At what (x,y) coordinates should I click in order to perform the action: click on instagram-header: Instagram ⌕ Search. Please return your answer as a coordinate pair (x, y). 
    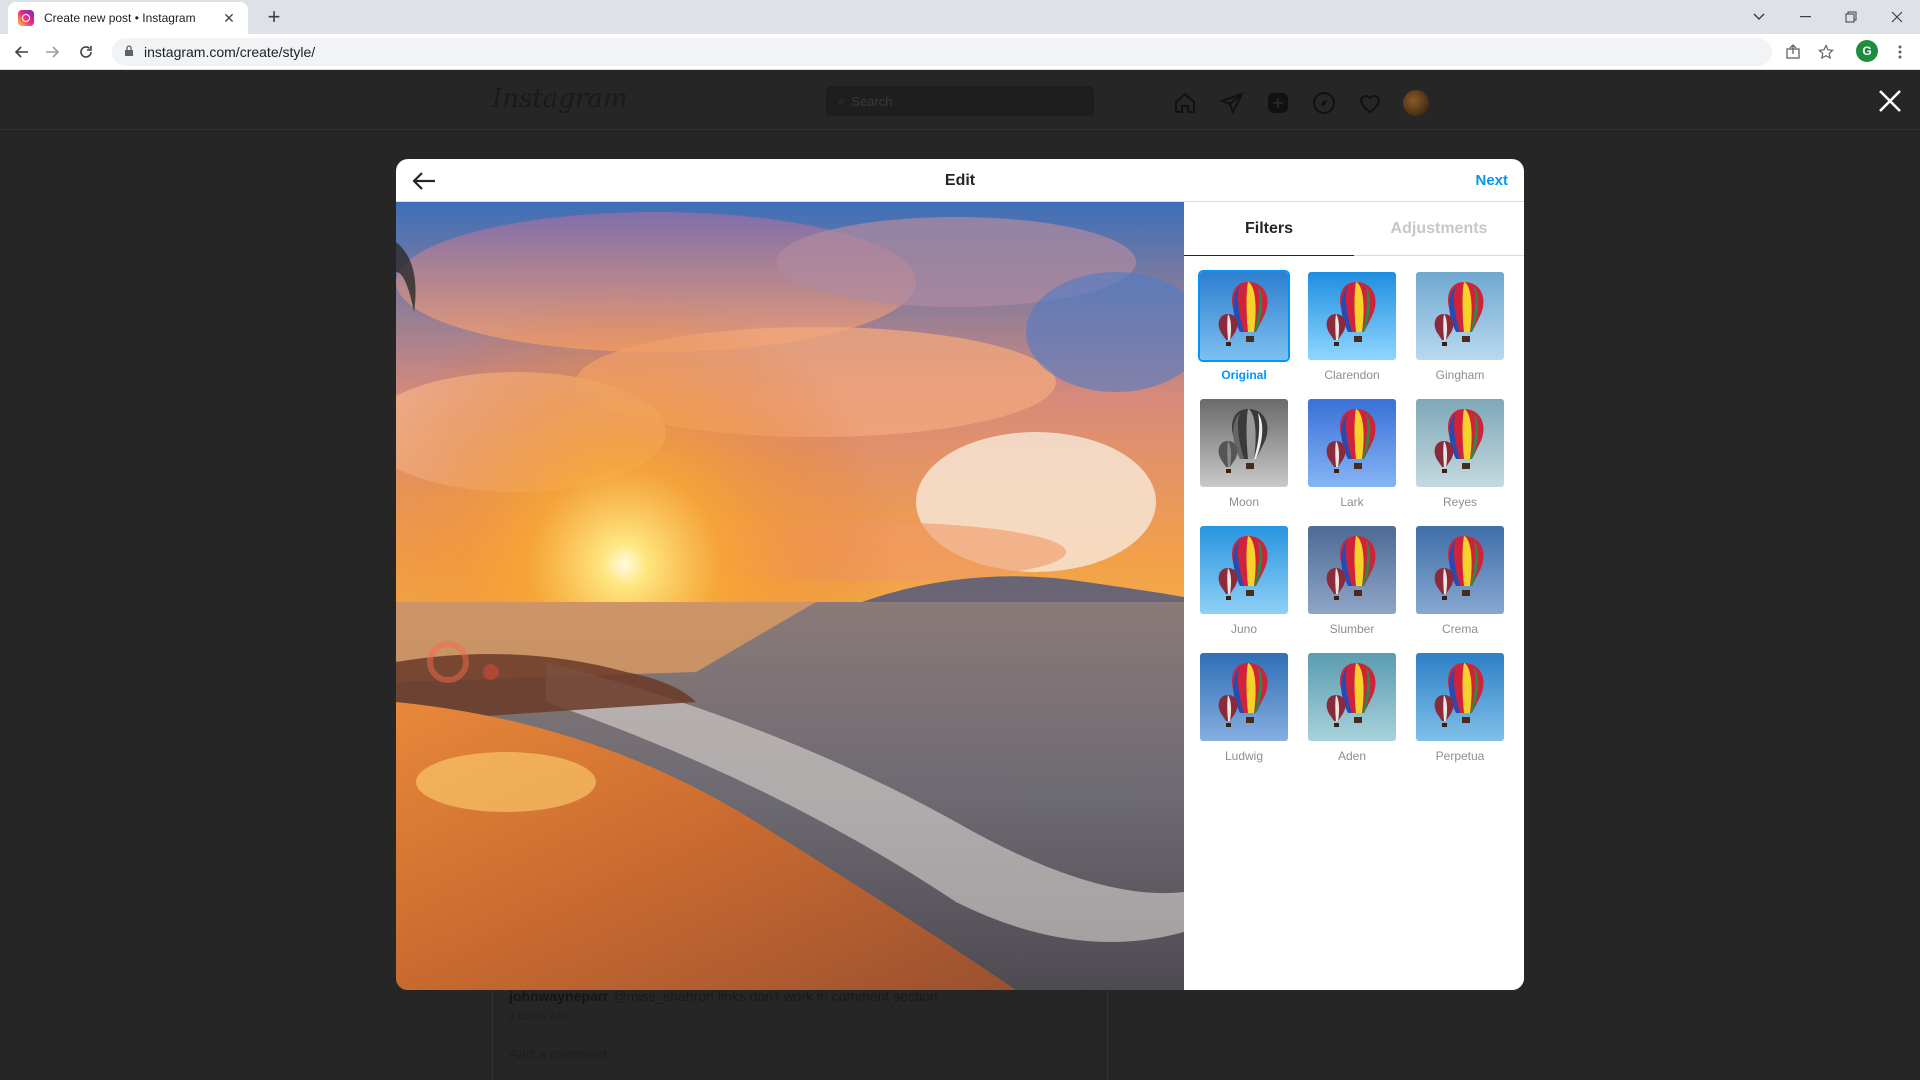
    Looking at the image, I should click on (960, 100).